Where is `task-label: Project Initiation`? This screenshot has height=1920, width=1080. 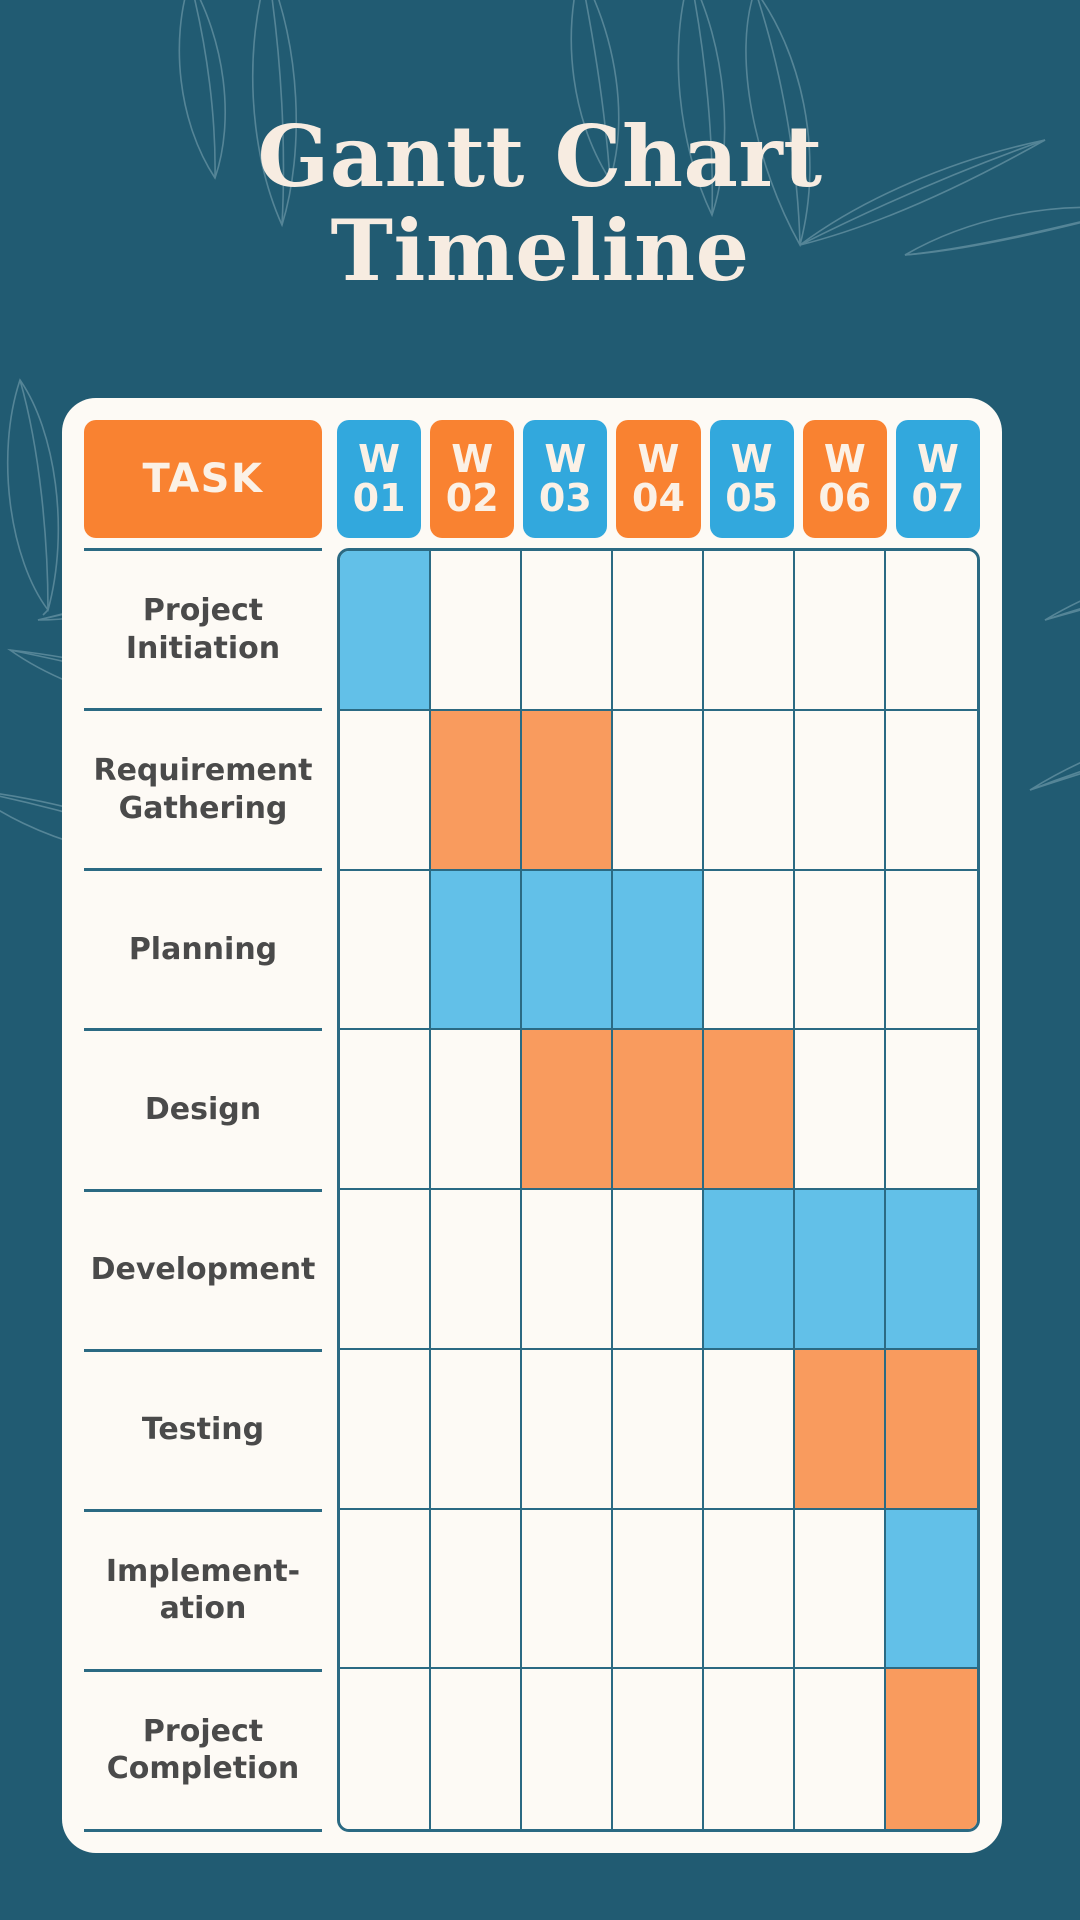
task-label: Project Initiation is located at coordinates (203, 628).